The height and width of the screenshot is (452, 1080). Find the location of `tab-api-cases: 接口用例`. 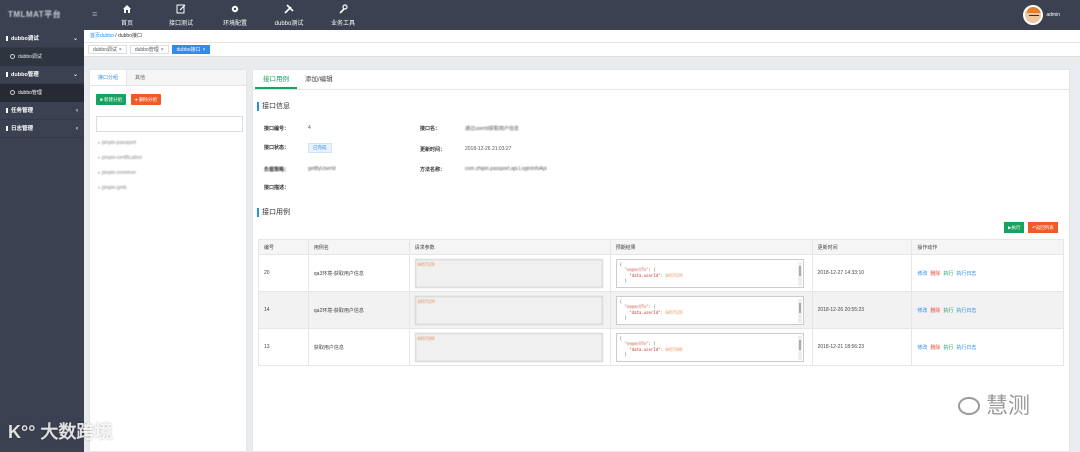

tab-api-cases: 接口用例 is located at coordinates (276, 79).